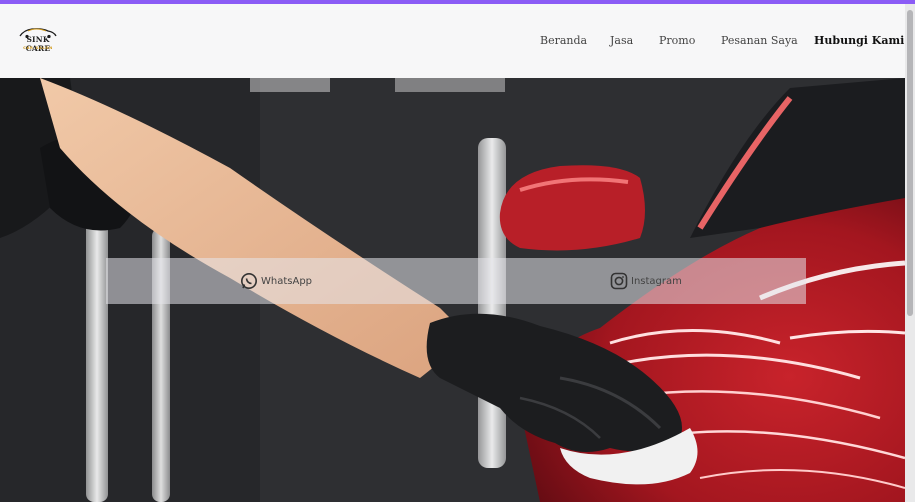 This screenshot has width=915, height=502. What do you see at coordinates (677, 40) in the screenshot?
I see `nav-item-promo: Promo` at bounding box center [677, 40].